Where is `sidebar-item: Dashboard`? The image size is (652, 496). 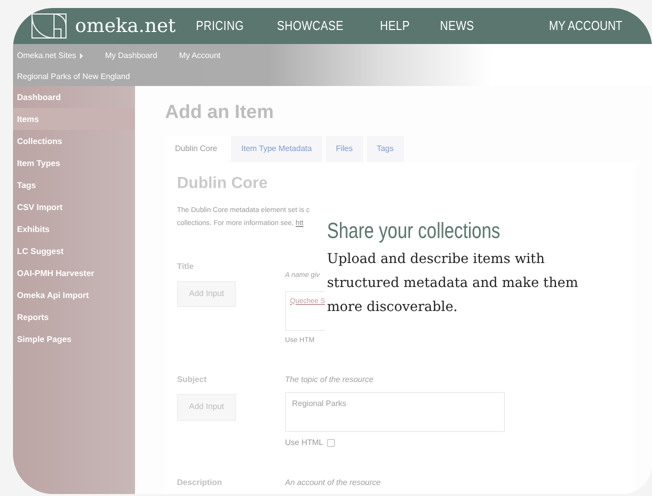 sidebar-item: Dashboard is located at coordinates (74, 97).